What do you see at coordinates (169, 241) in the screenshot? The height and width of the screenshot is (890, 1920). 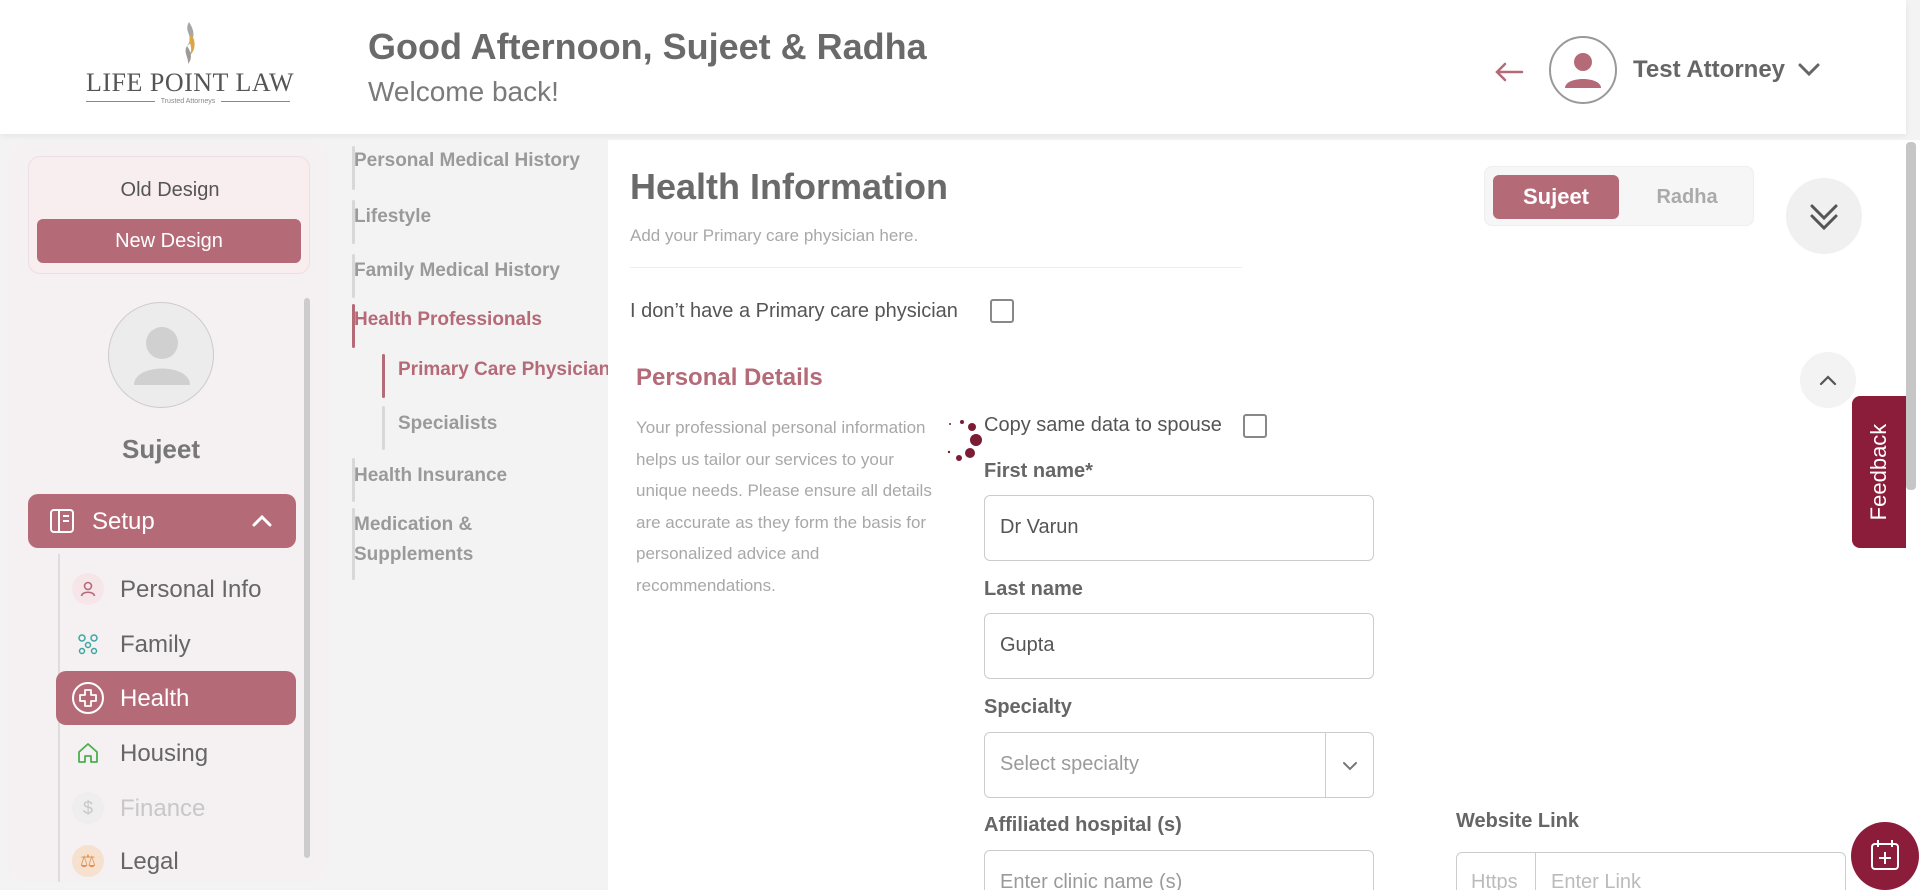 I see `new-design-button: New Design` at bounding box center [169, 241].